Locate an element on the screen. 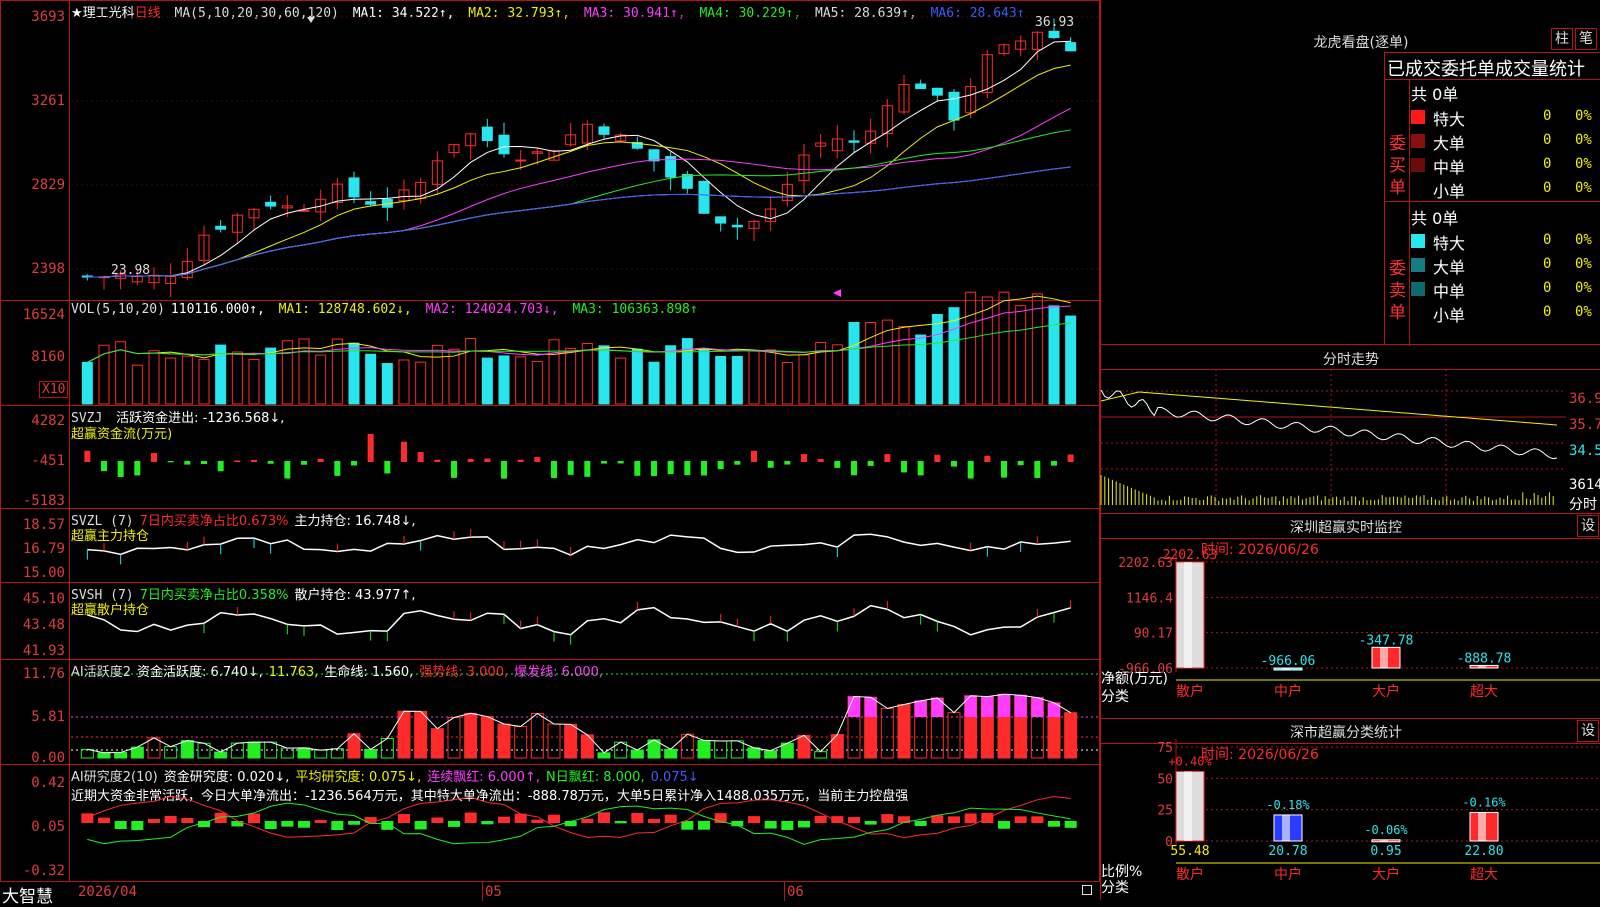 The height and width of the screenshot is (907, 1600). bar-highlight is located at coordinates (1384, 840).